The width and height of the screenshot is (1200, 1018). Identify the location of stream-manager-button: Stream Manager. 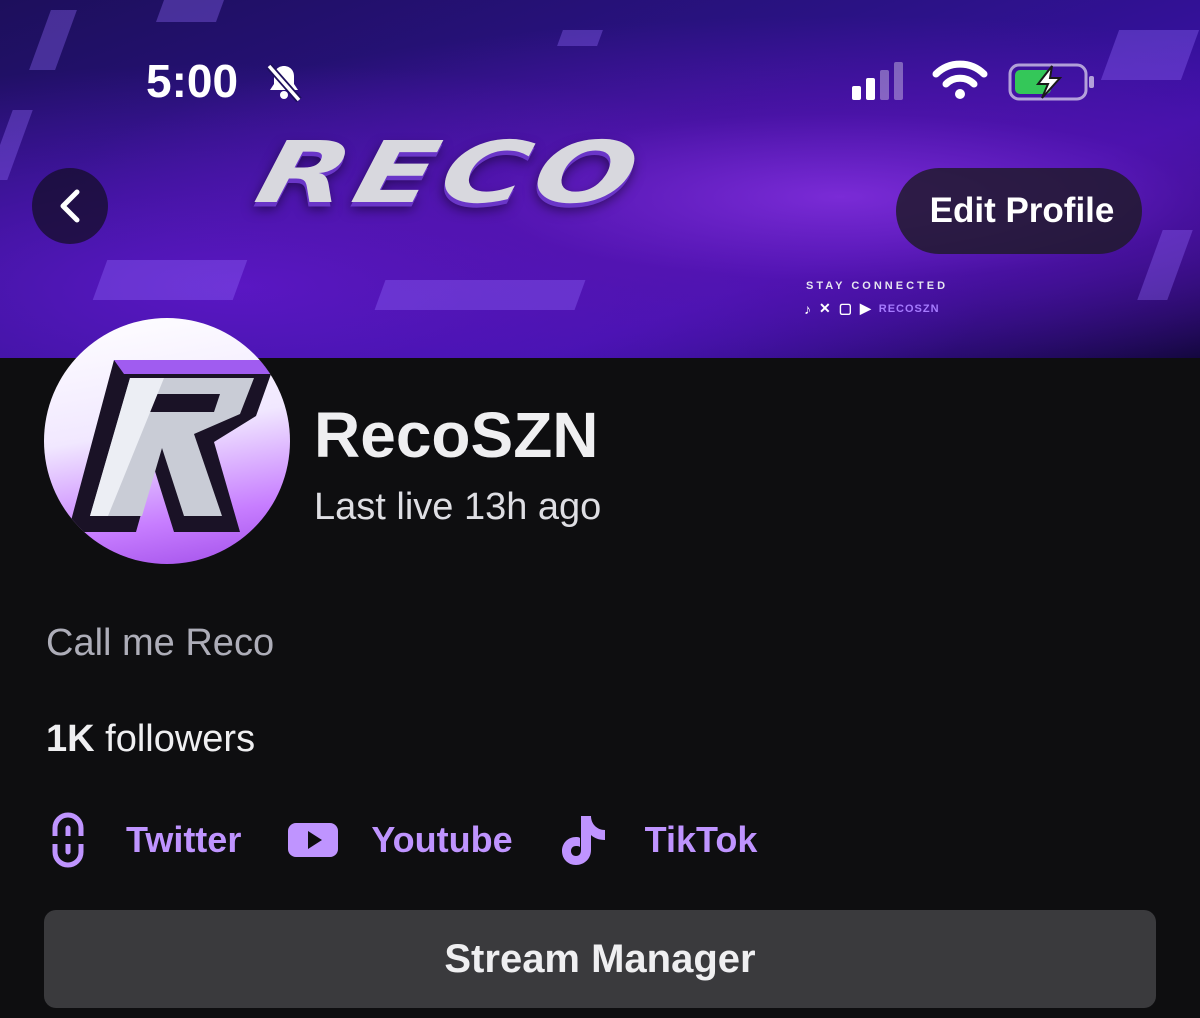
(600, 959).